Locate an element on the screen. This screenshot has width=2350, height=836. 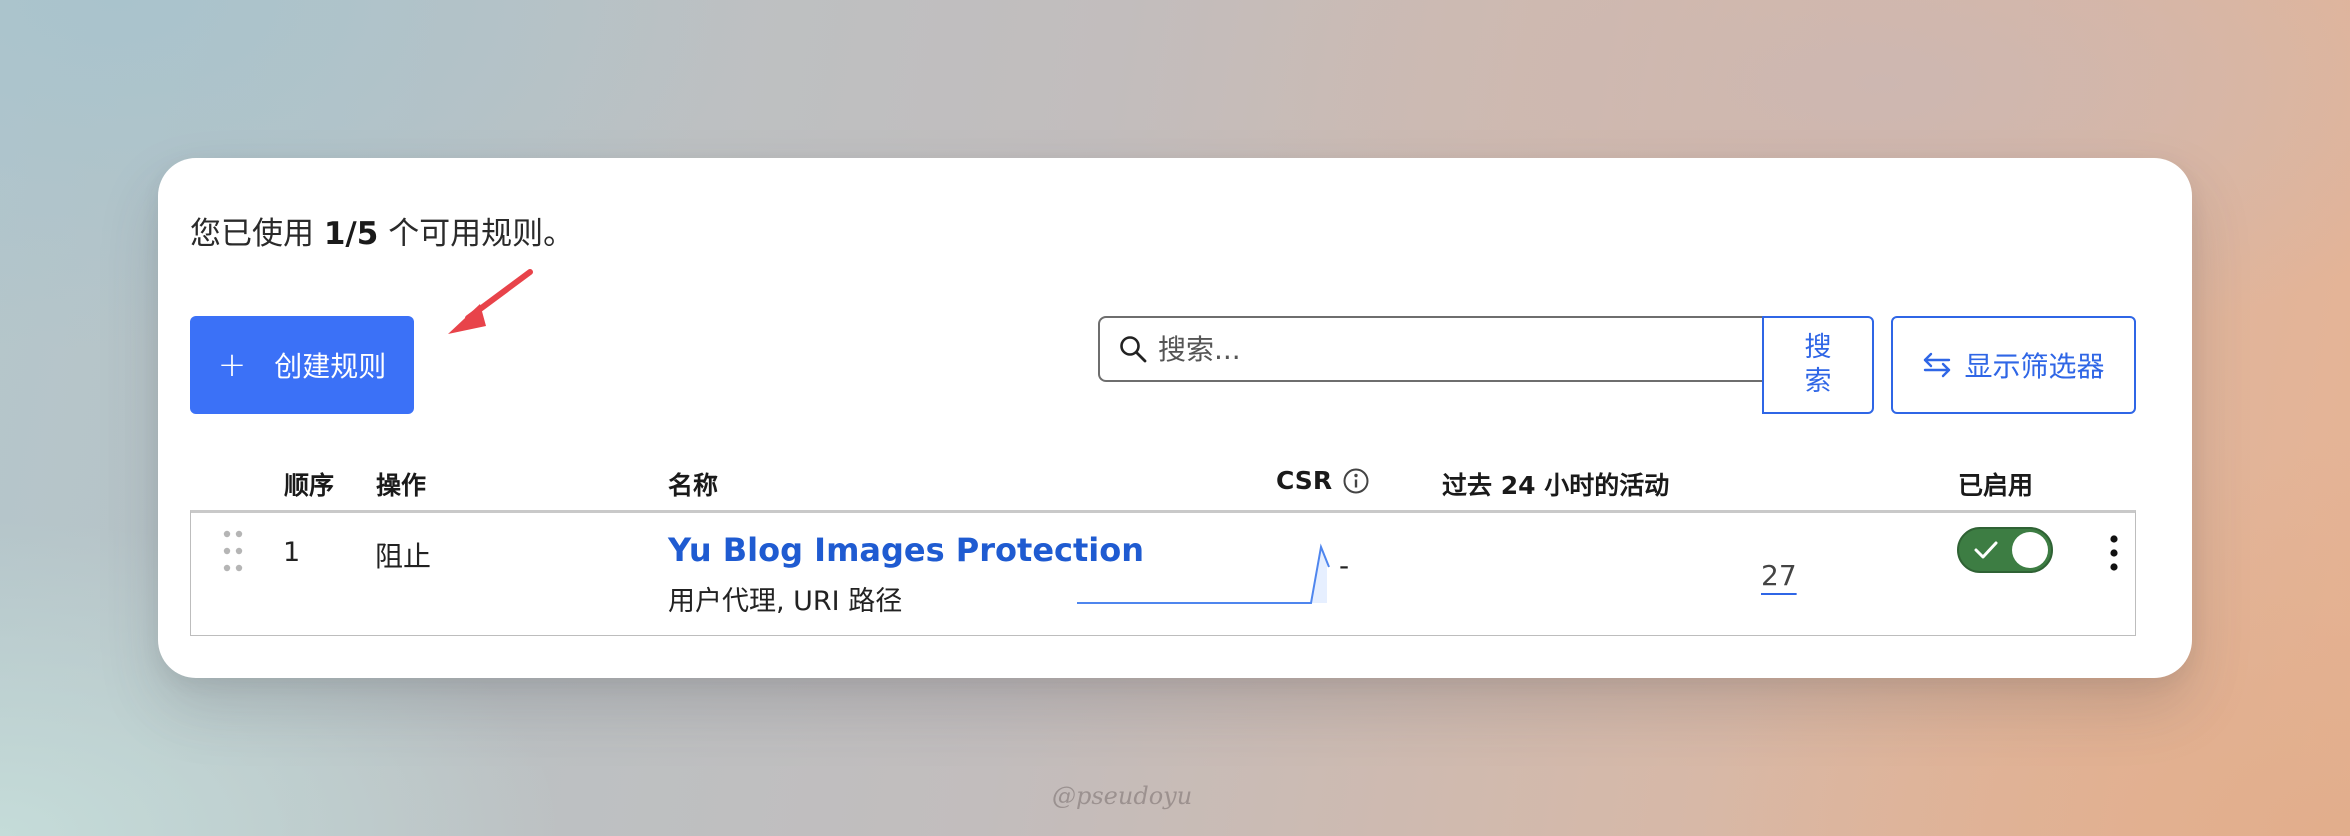
header-enabled: 已启用 is located at coordinates (1996, 485).